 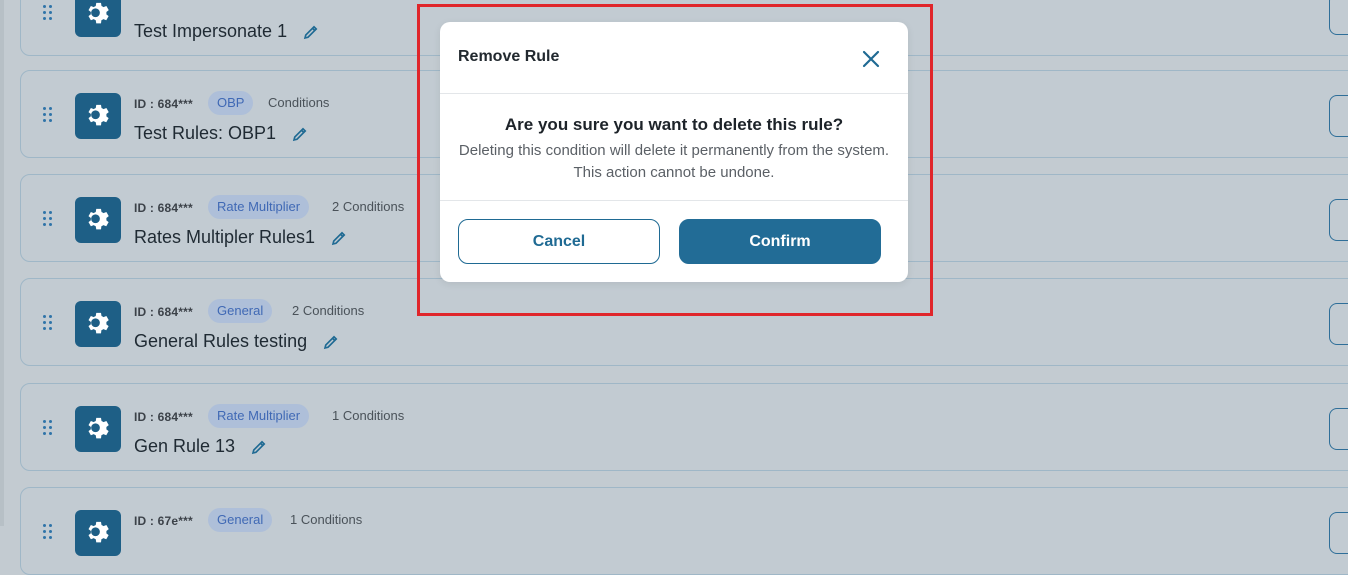 I want to click on confirm-button: Confirm, so click(x=780, y=241).